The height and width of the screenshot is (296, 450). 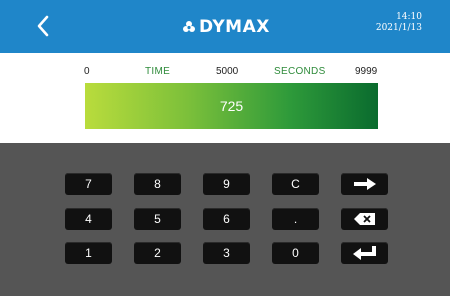 I want to click on key-label: 9, so click(x=226, y=184).